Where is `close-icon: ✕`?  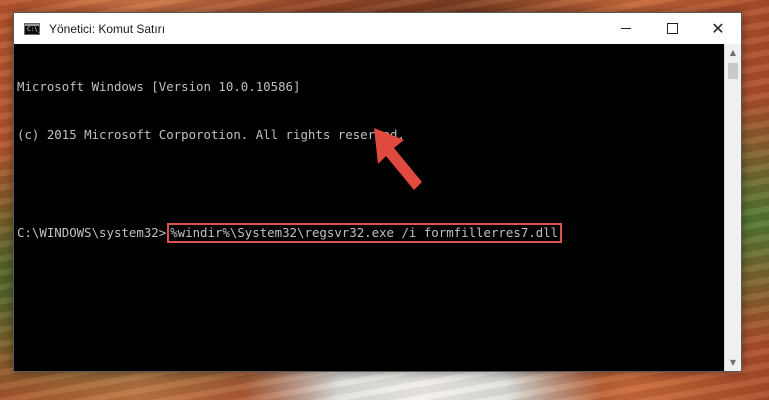 close-icon: ✕ is located at coordinates (718, 28).